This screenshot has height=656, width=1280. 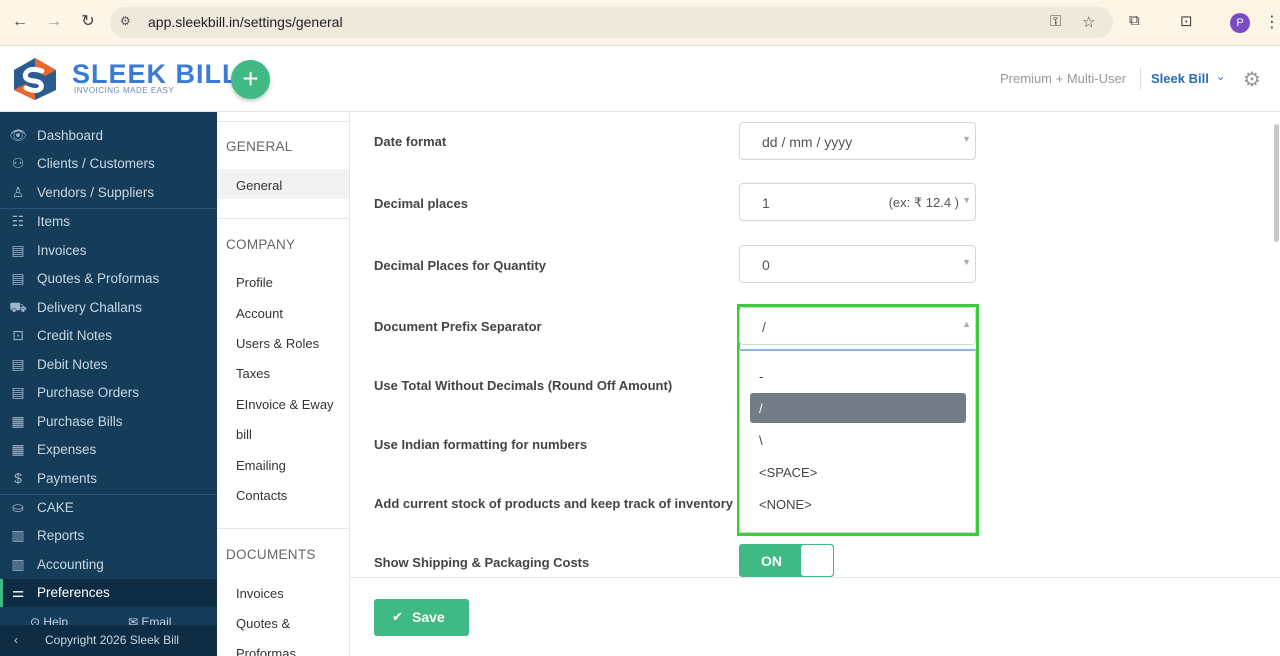 I want to click on submenu-item-profile: Profile, so click(x=254, y=282).